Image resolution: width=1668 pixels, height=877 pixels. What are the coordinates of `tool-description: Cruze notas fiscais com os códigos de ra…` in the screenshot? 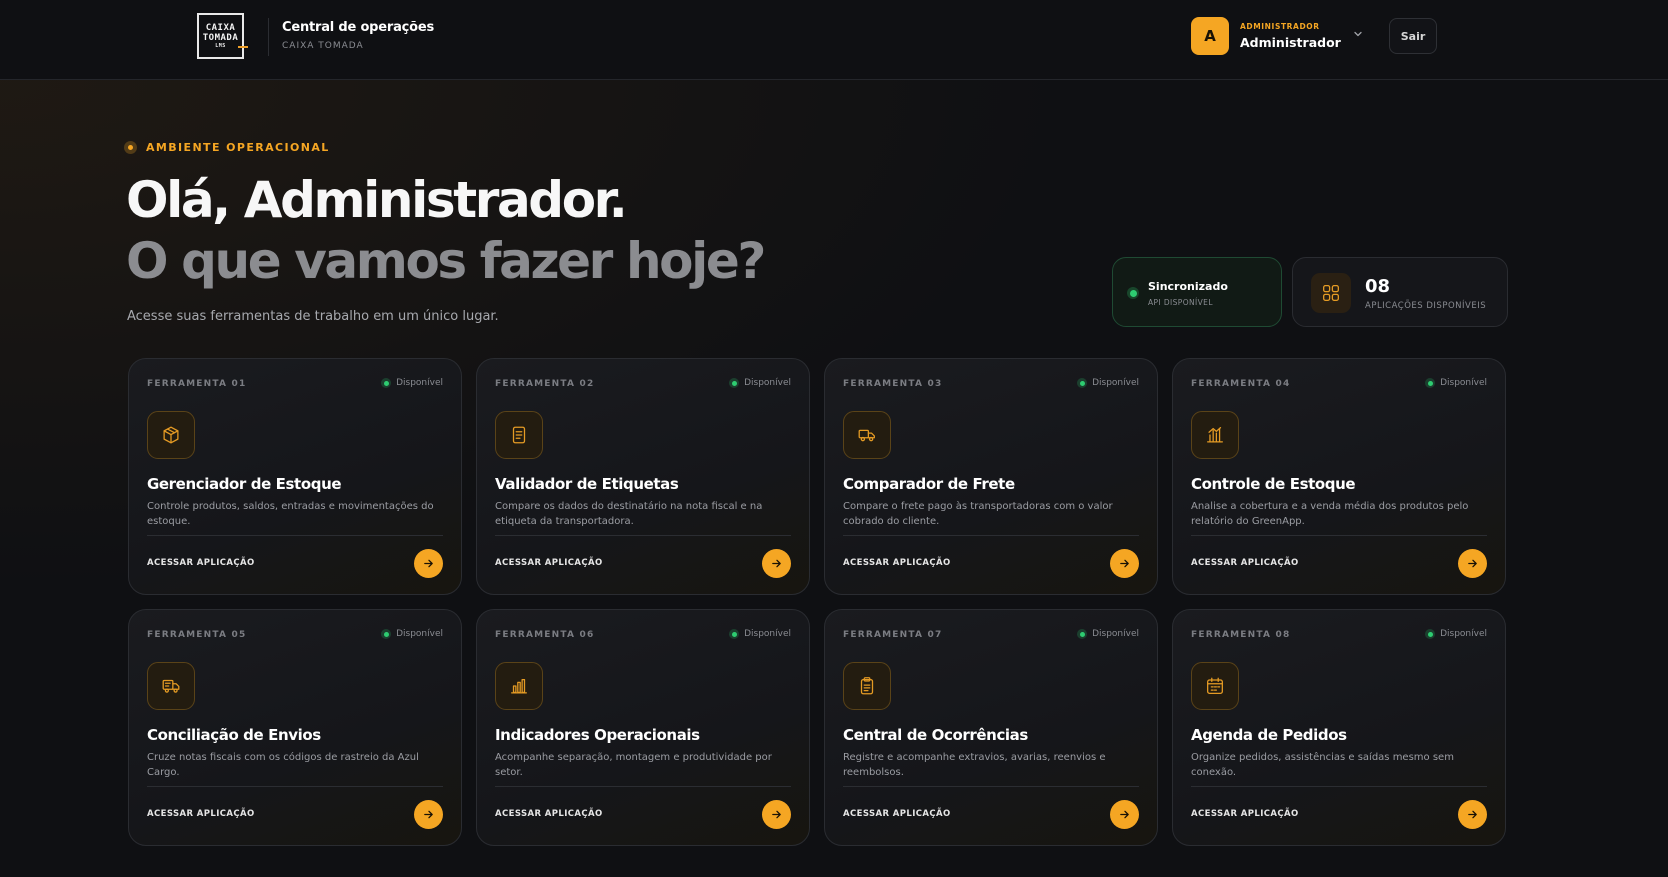 It's located at (283, 765).